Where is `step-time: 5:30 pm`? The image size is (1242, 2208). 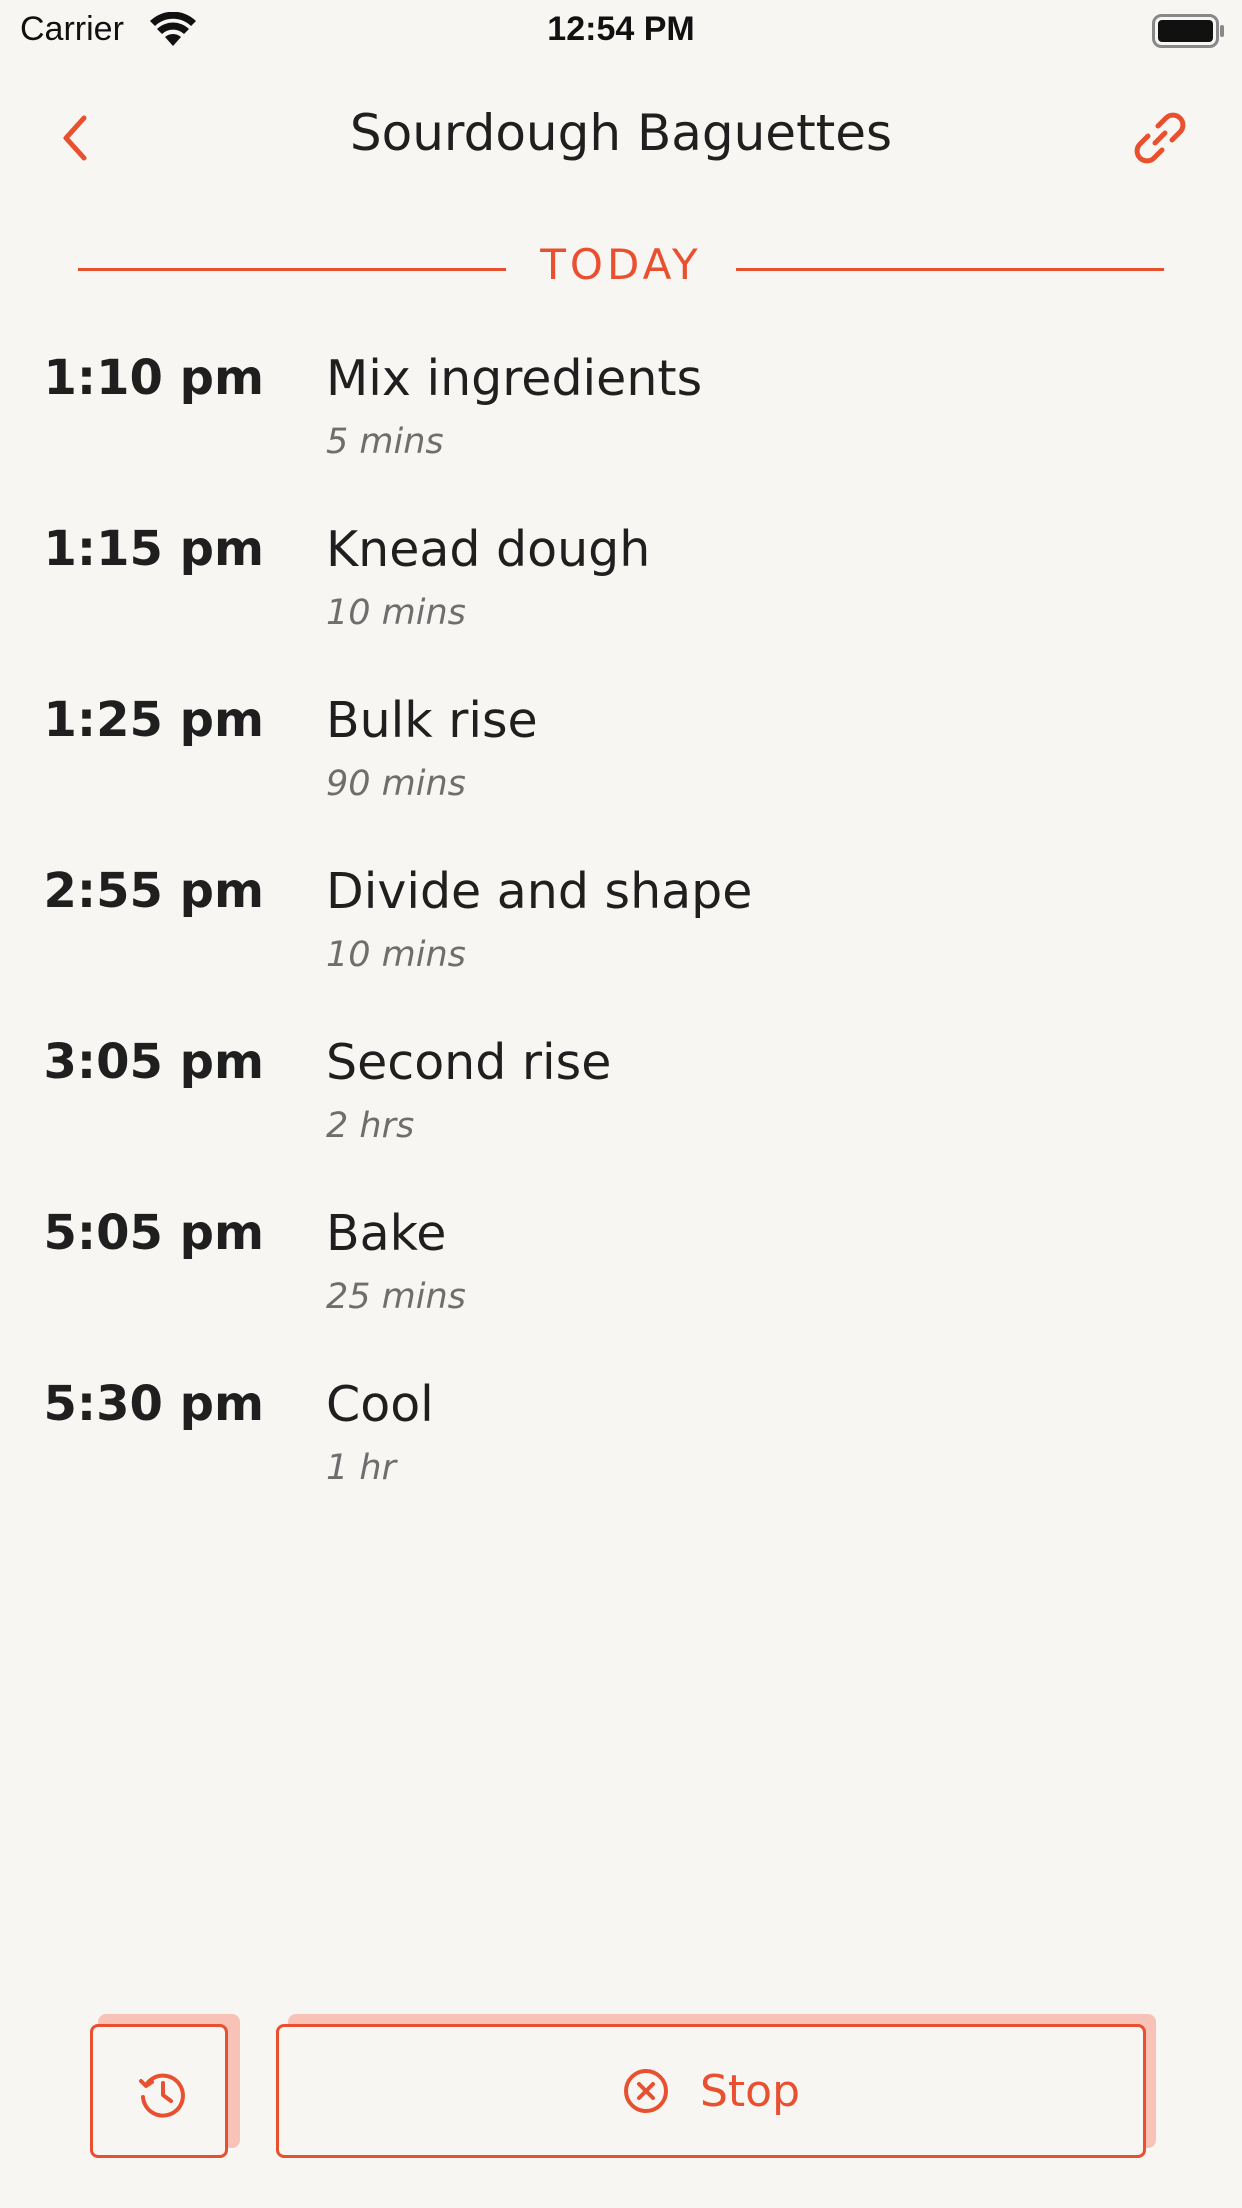
step-time: 5:30 pm is located at coordinates (153, 1404).